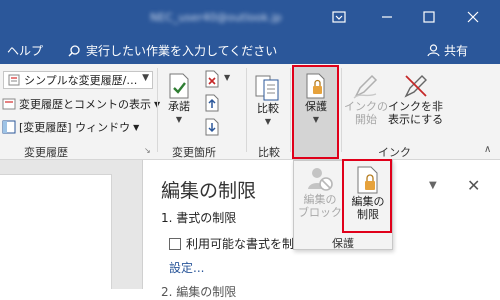 This screenshot has width=500, height=300. I want to click on protect-dropdown-menu: 編集の ブロック 編集の 制限 保護, so click(343, 204).